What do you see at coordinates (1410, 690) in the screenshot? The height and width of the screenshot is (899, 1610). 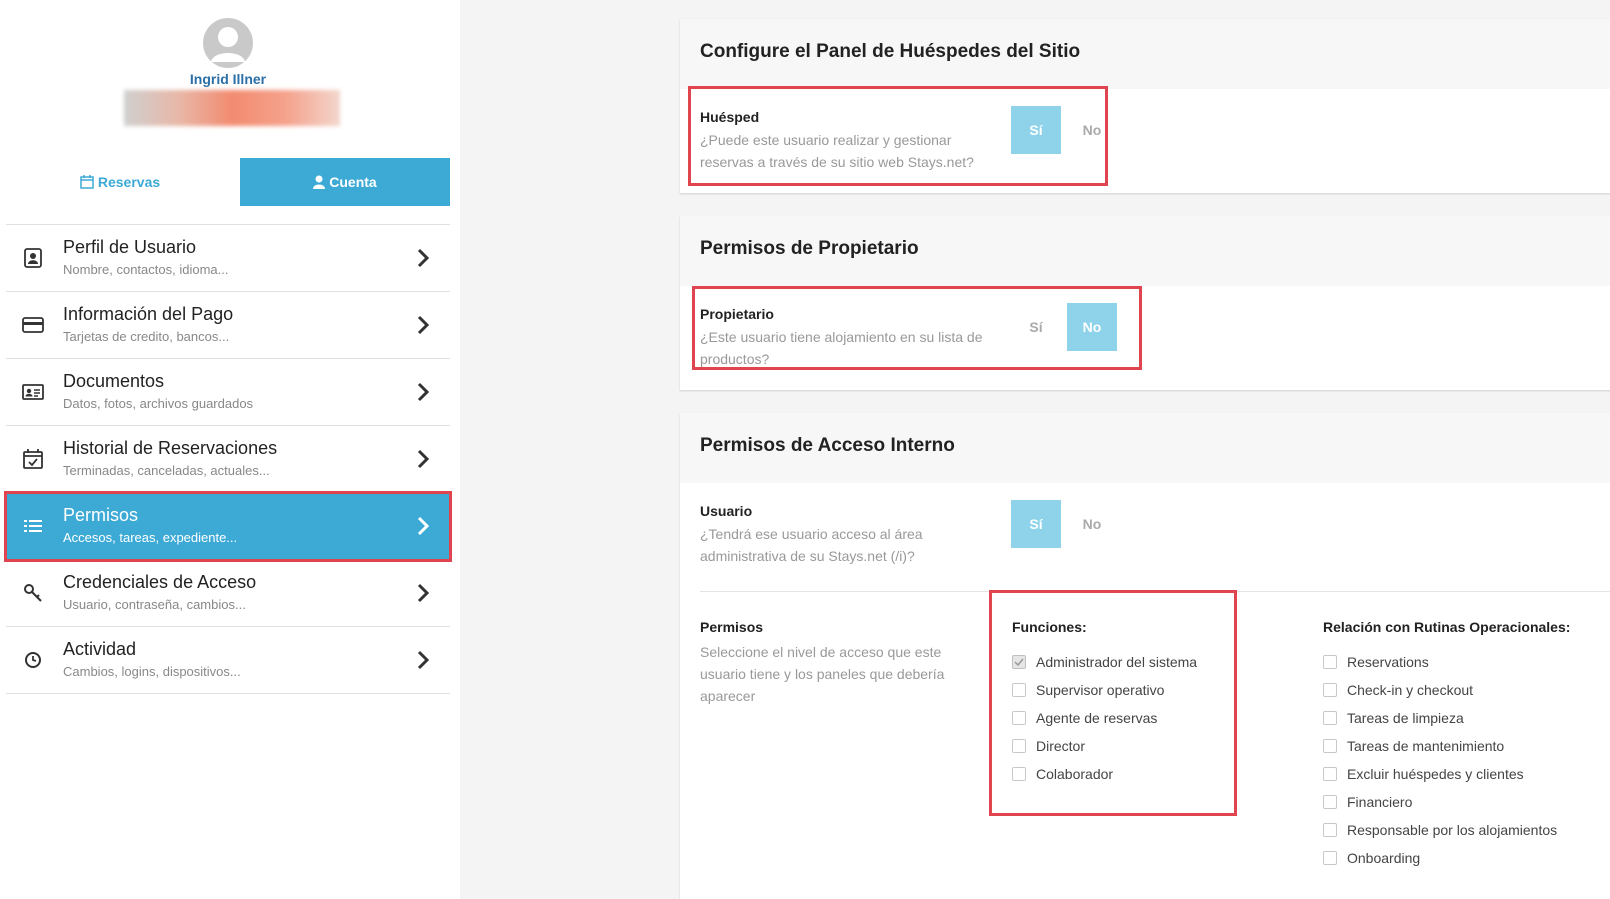 I see `checkbox-label: Check-in y checkout` at bounding box center [1410, 690].